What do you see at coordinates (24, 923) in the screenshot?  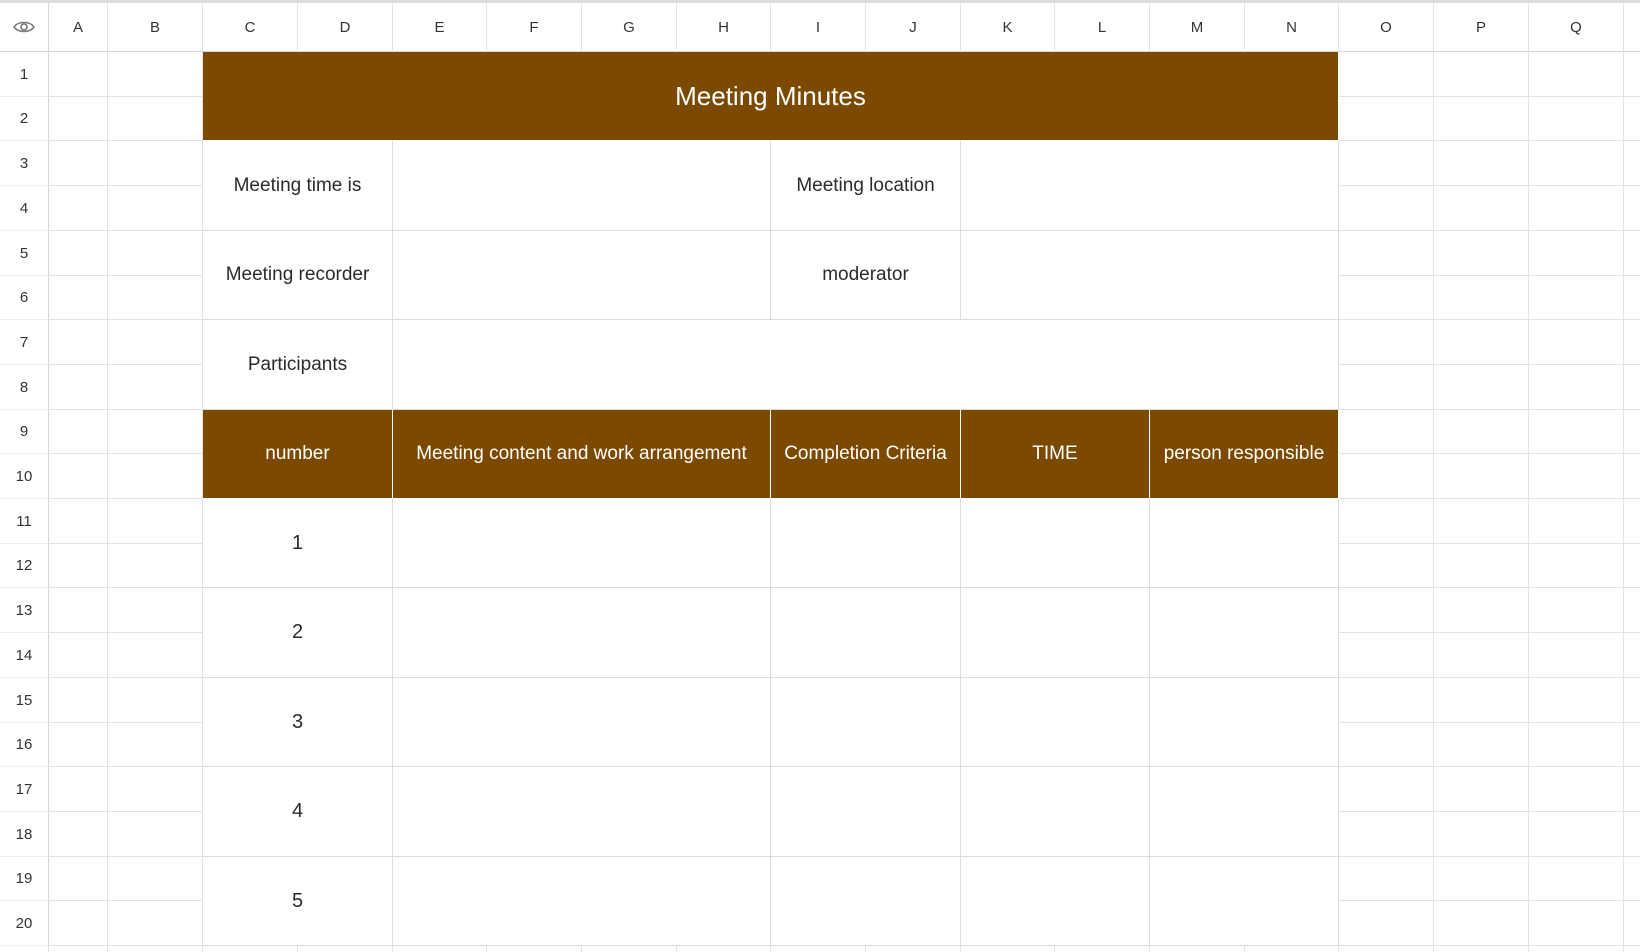 I see `row-header: 20` at bounding box center [24, 923].